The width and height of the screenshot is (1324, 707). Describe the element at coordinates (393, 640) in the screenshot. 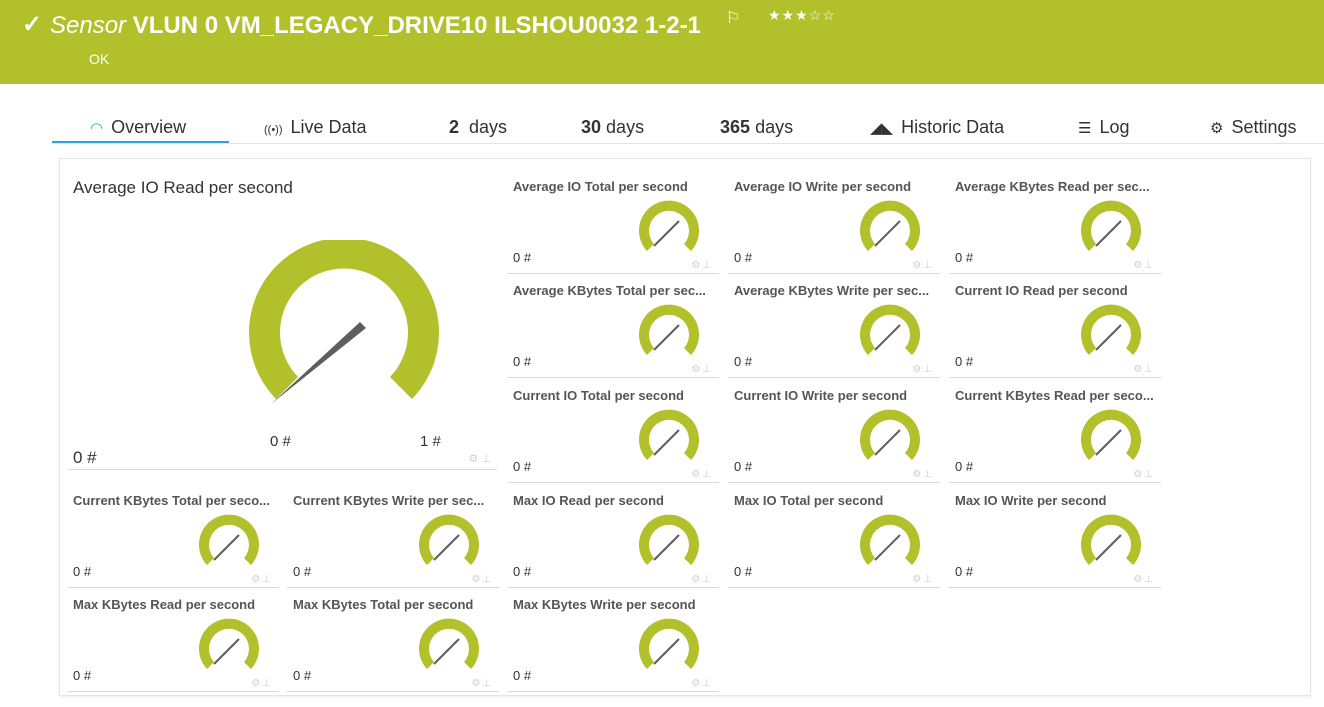

I see `gauge-tile: Max KBytes Total per second 0 # ⚙⊥` at that location.